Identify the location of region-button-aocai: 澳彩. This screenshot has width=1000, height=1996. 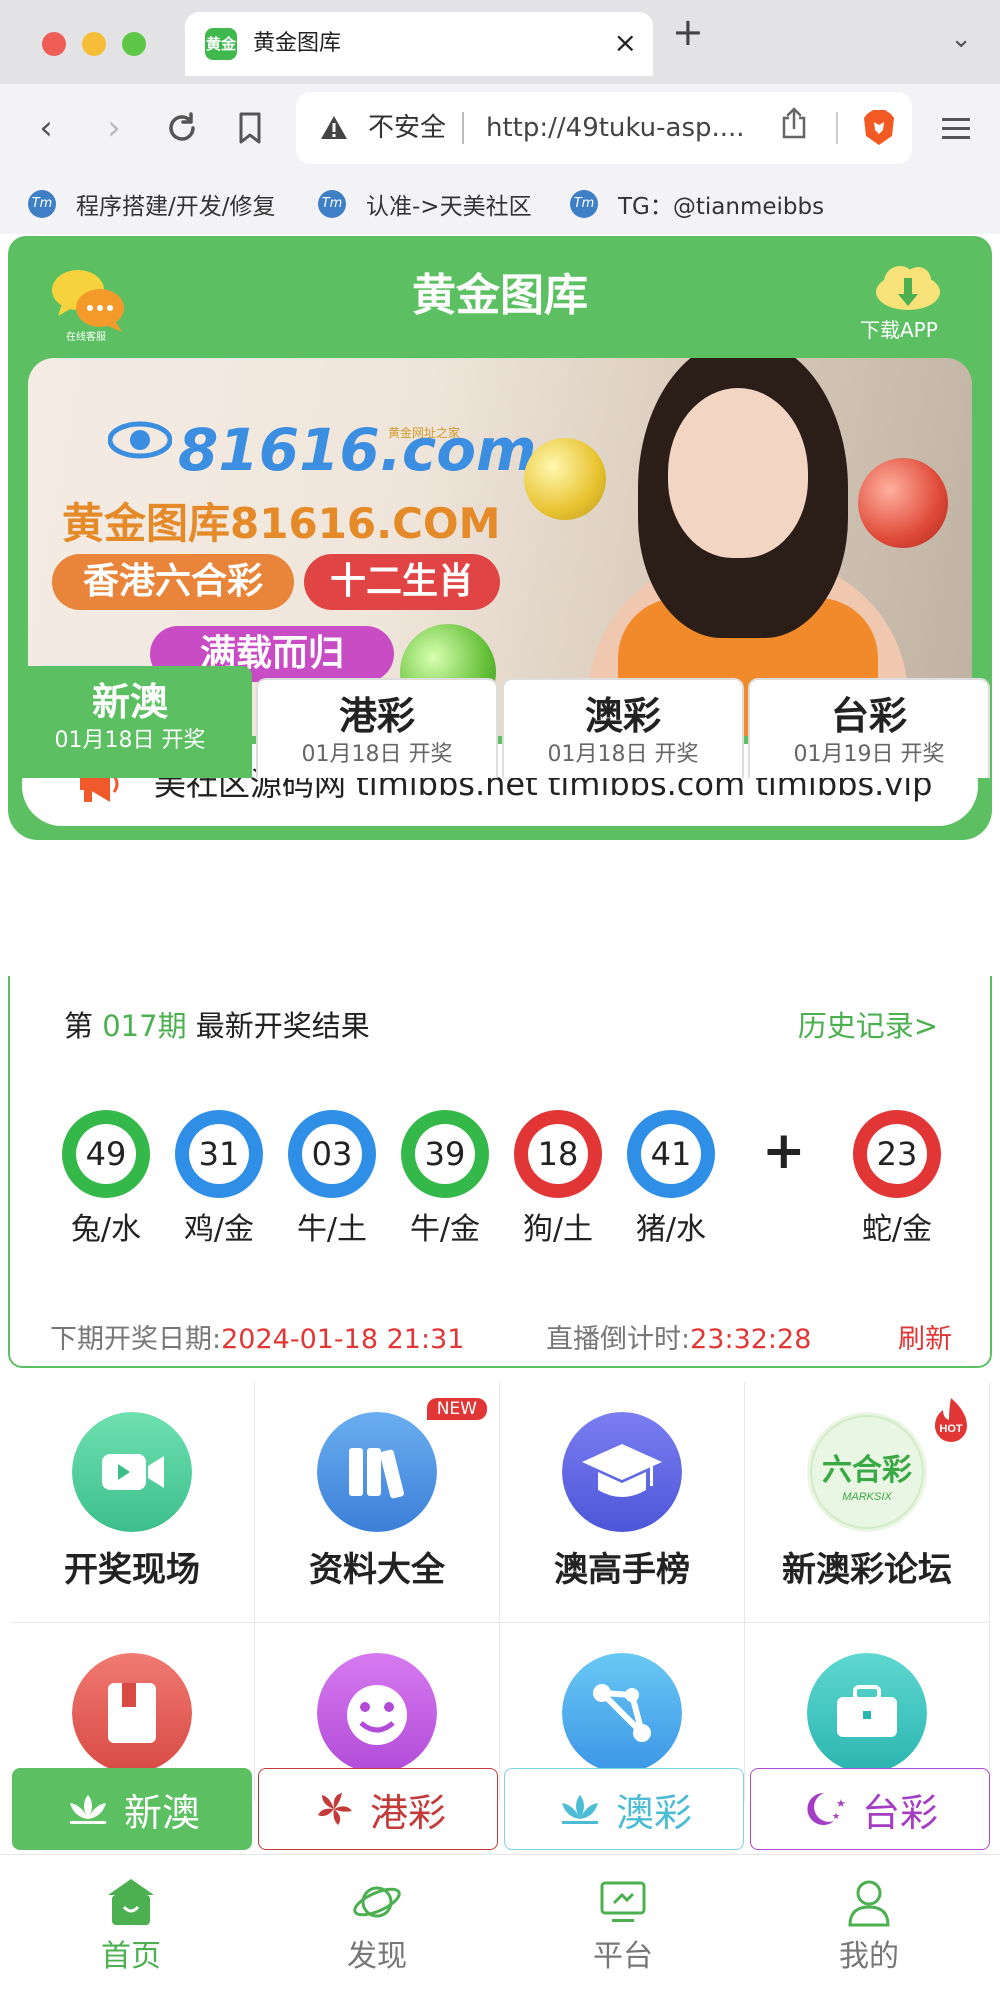
(624, 1809).